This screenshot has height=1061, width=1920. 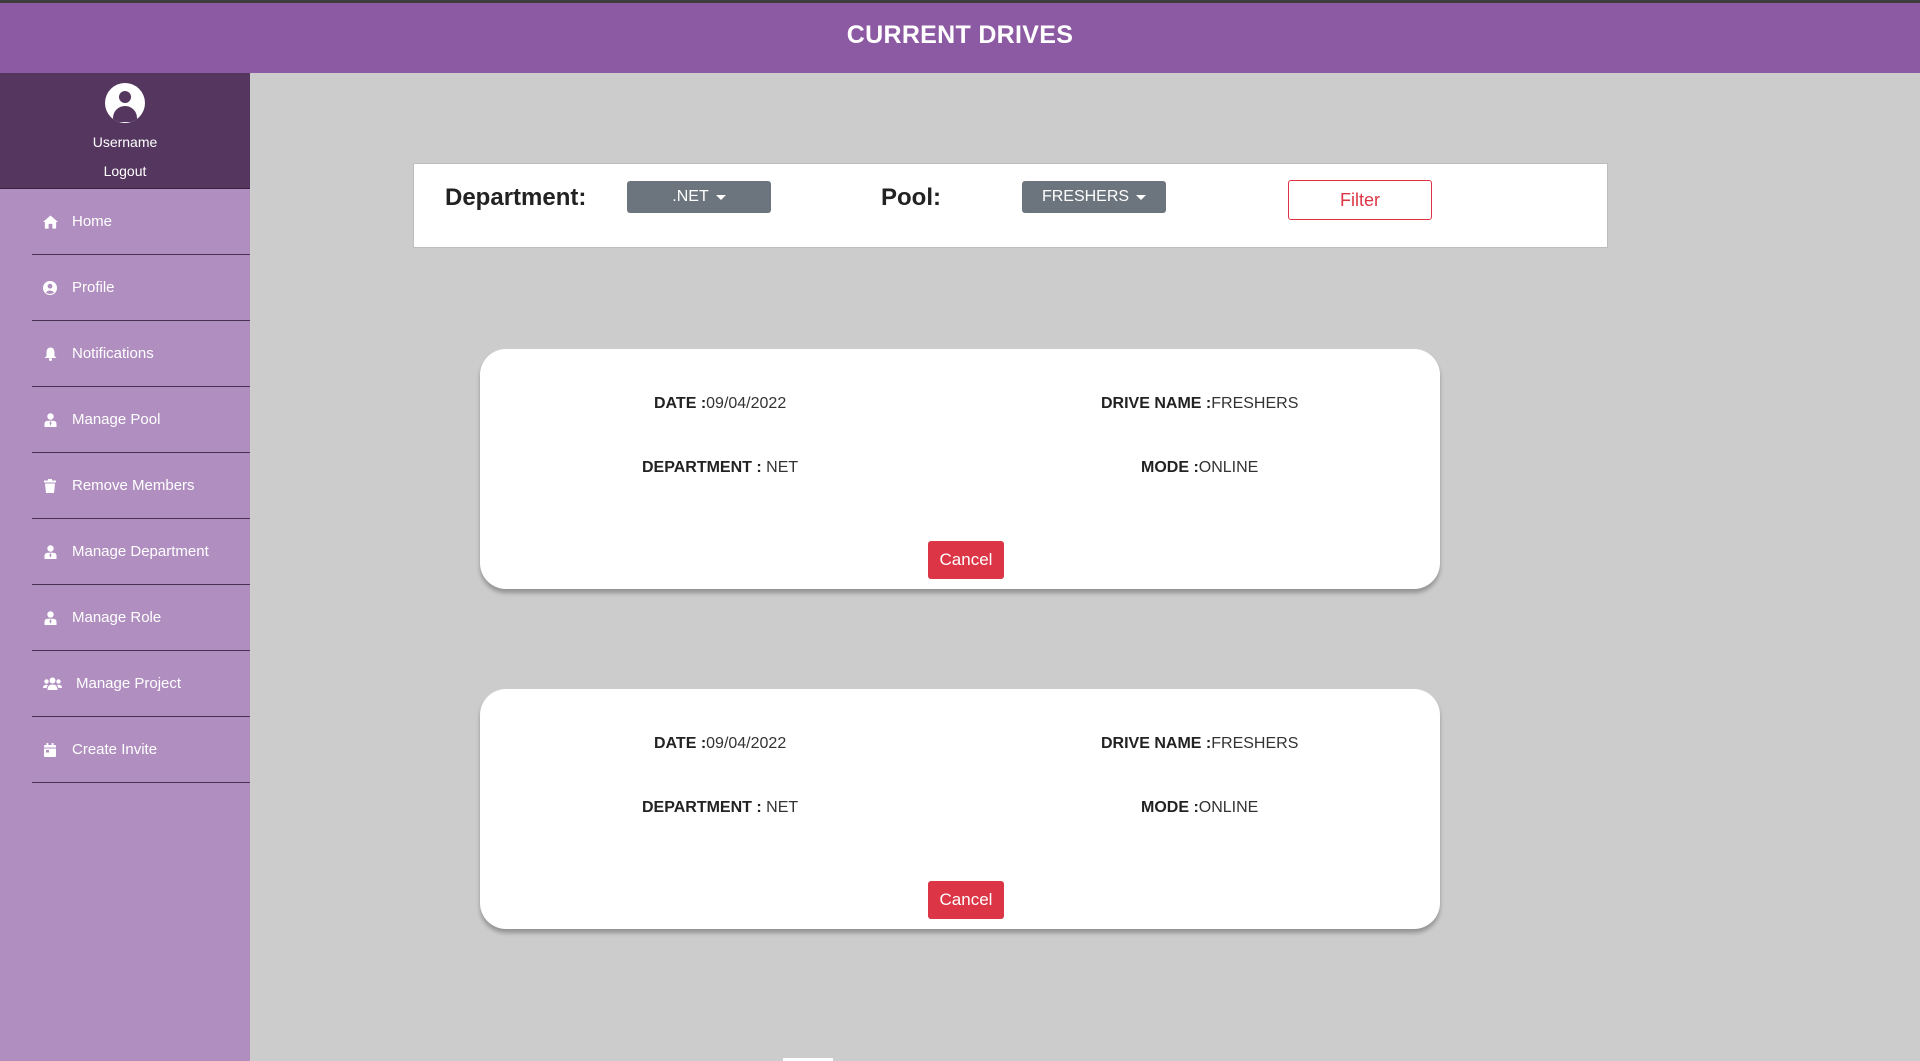 What do you see at coordinates (50, 750) in the screenshot?
I see `calendar-icon` at bounding box center [50, 750].